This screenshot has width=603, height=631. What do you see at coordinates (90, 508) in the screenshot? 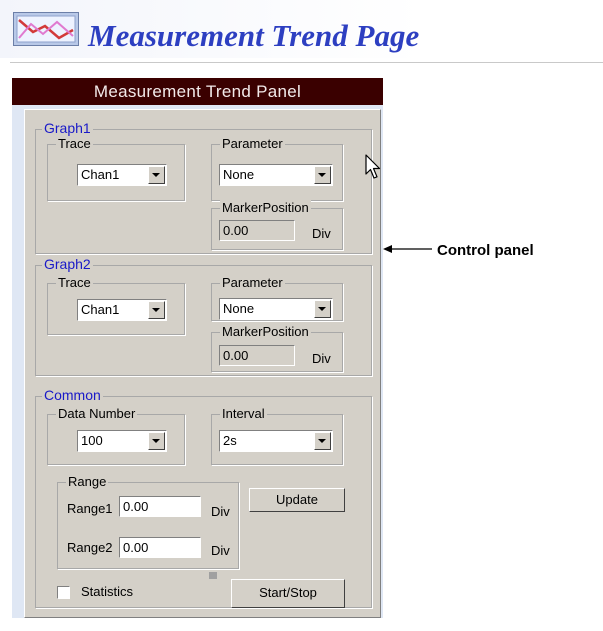
I see `range1-label: Range1` at bounding box center [90, 508].